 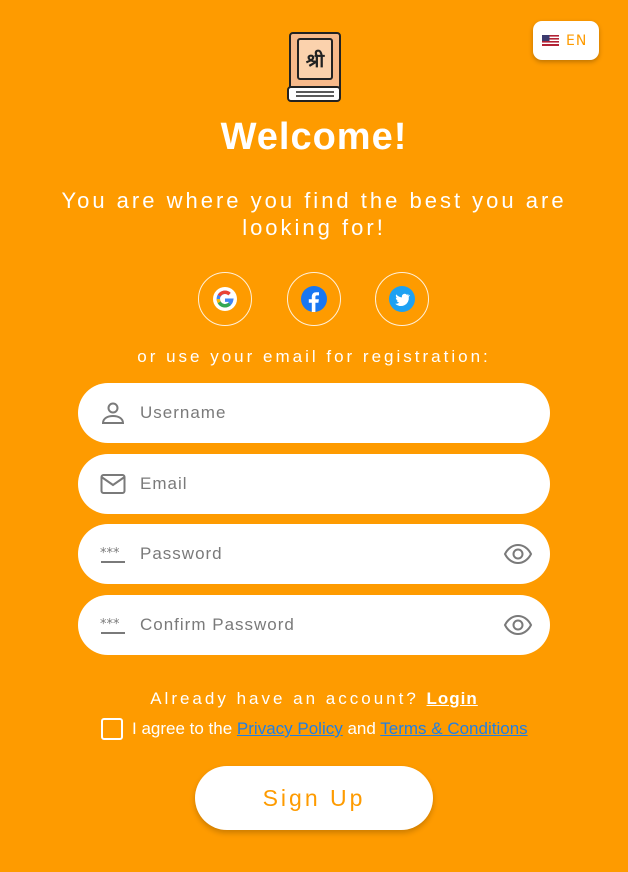 I want to click on confirm-password-field: ***, so click(x=314, y=625).